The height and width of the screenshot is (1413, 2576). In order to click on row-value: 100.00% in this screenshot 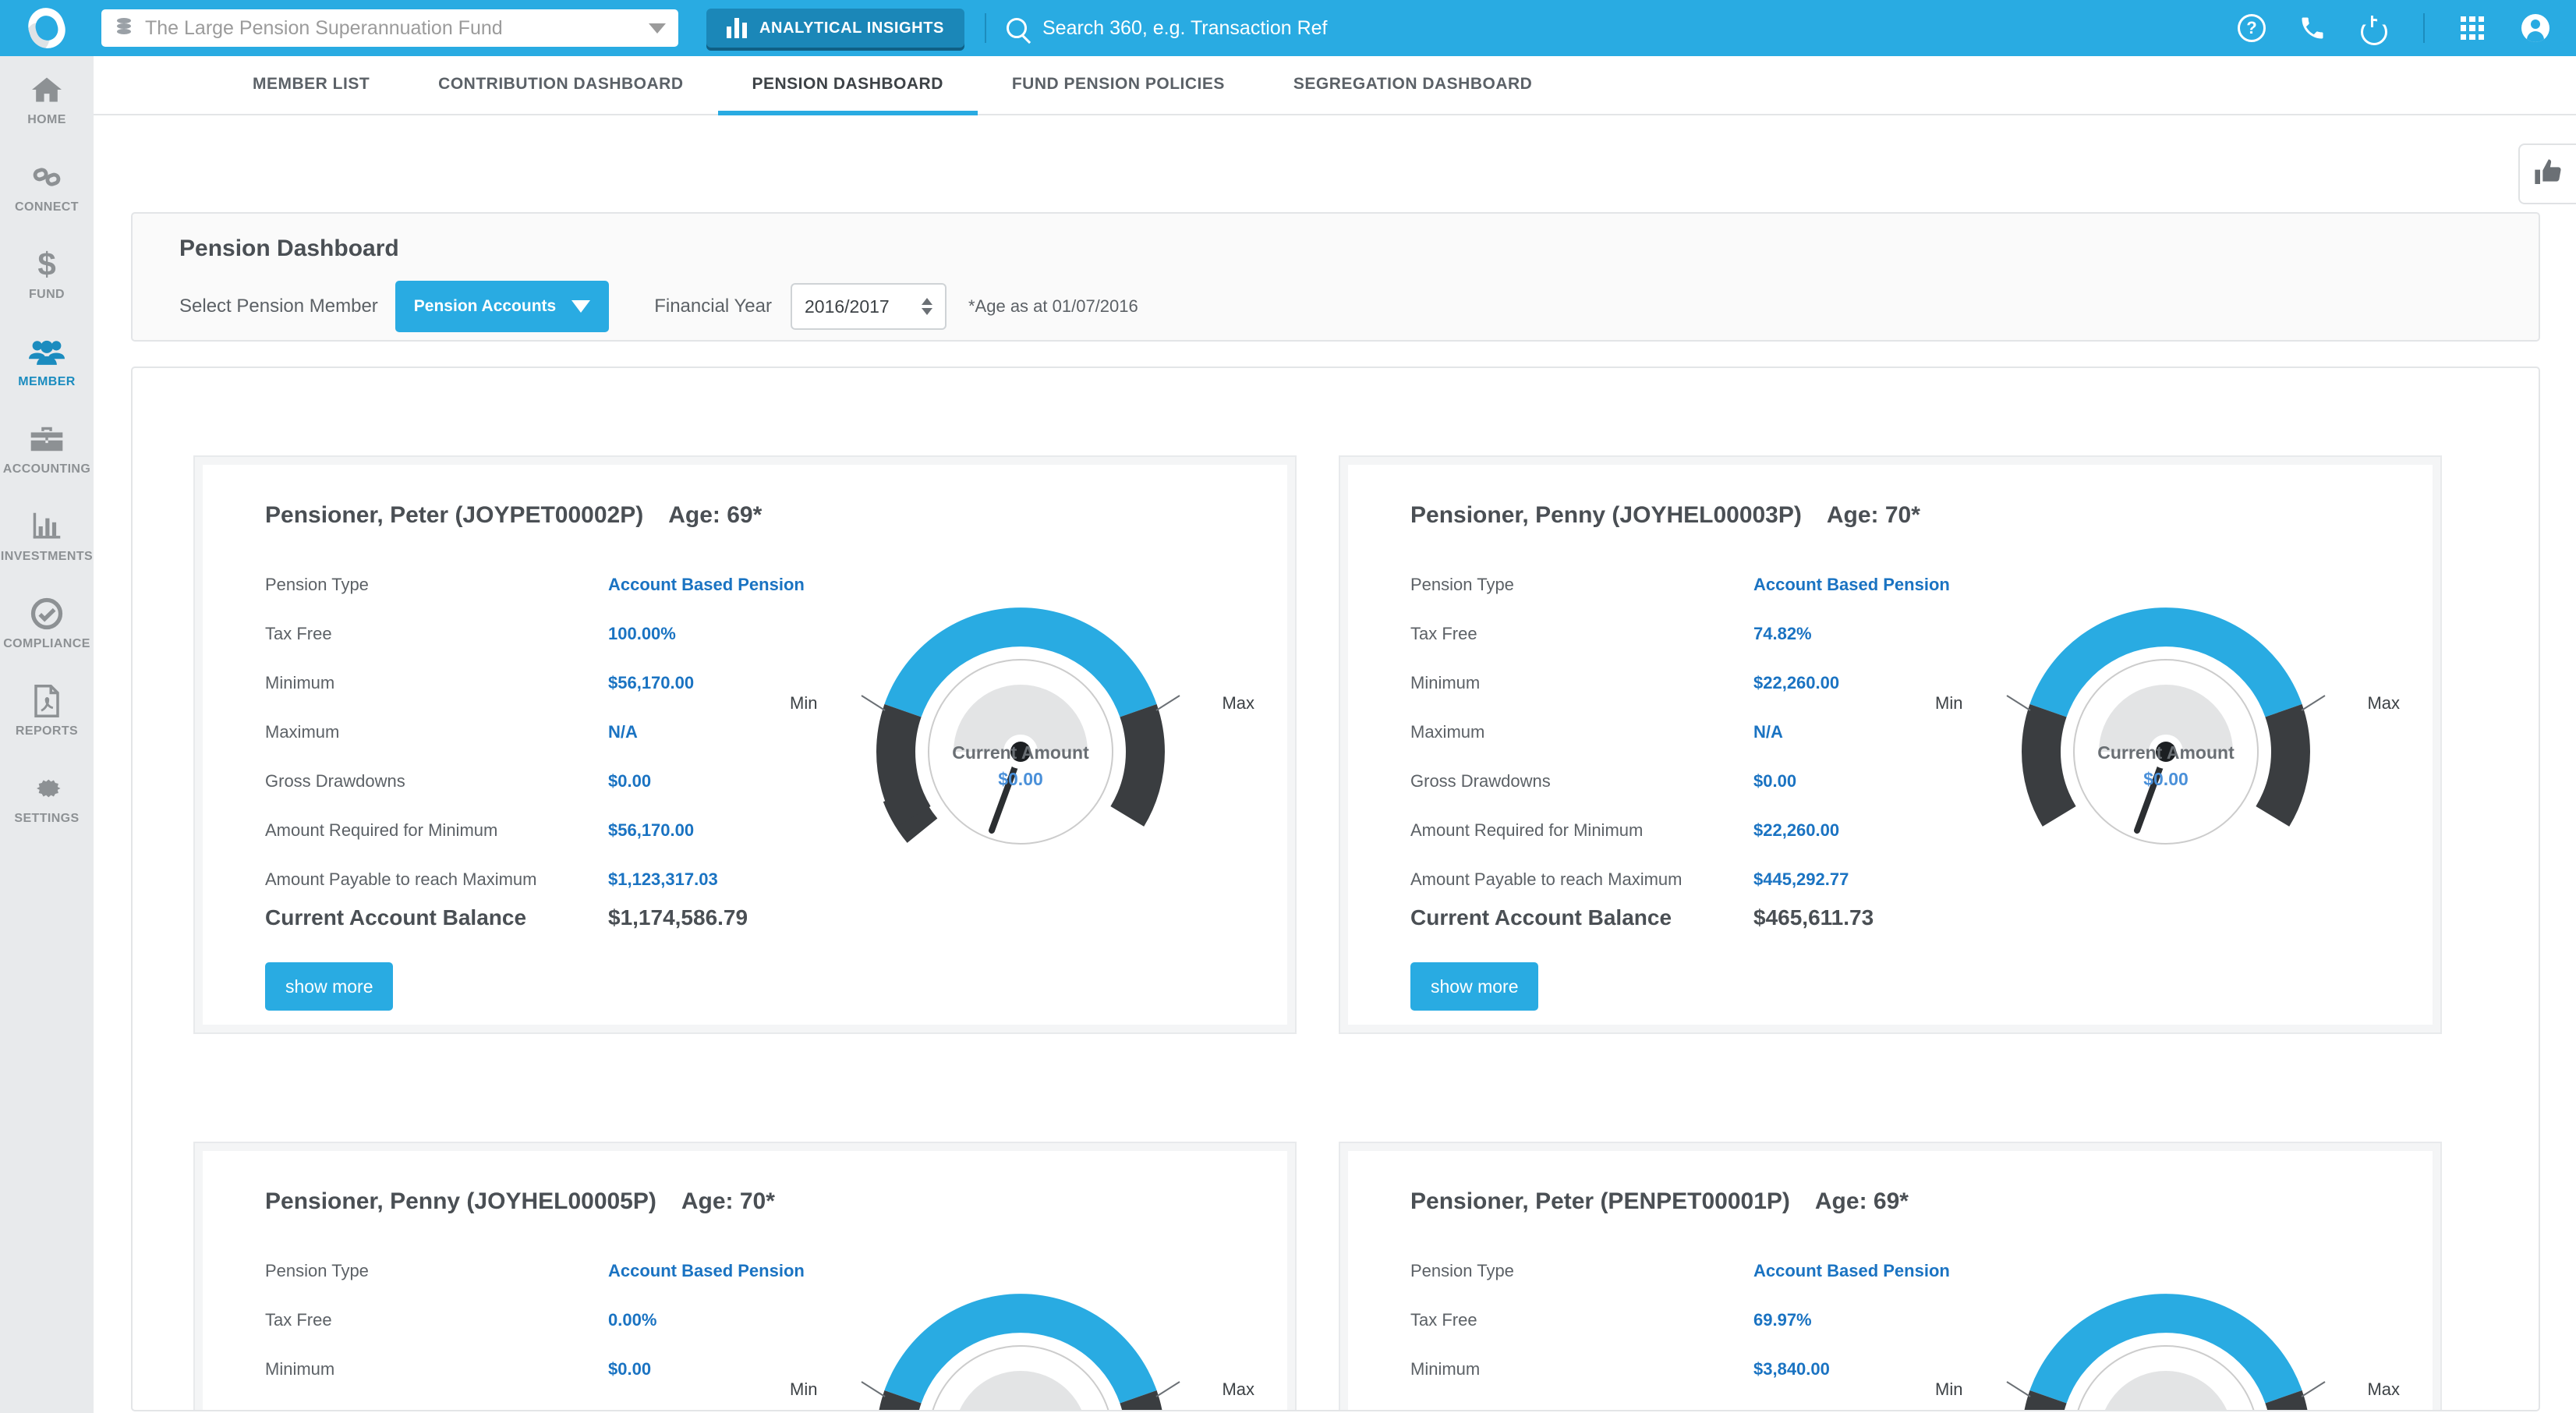, I will do `click(642, 633)`.